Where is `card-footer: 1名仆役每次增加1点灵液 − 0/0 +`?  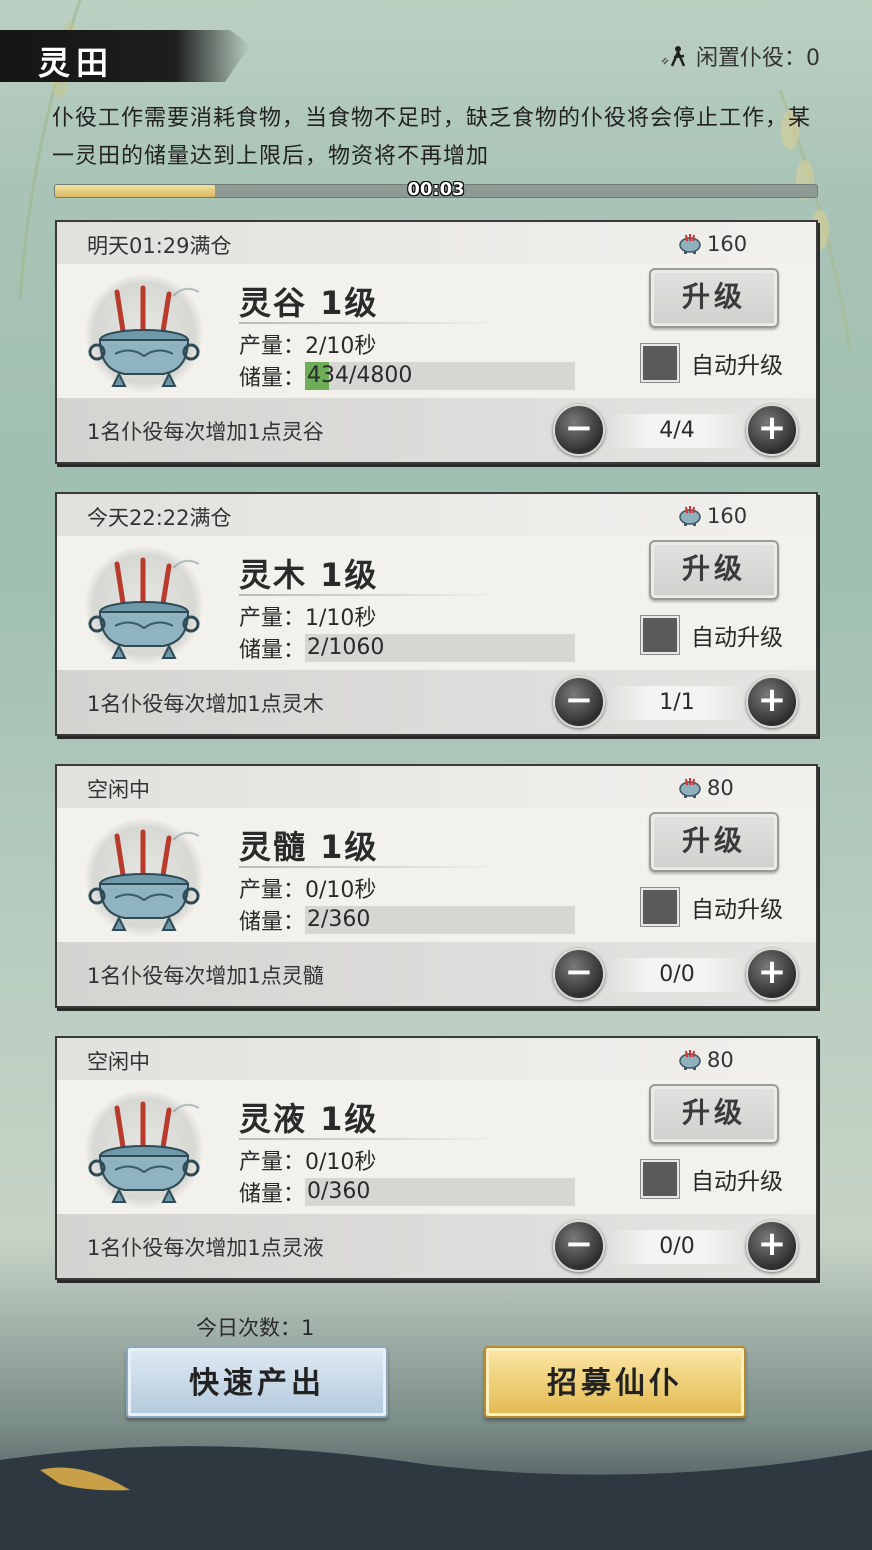 card-footer: 1名仆役每次增加1点灵液 − 0/0 + is located at coordinates (436, 1246).